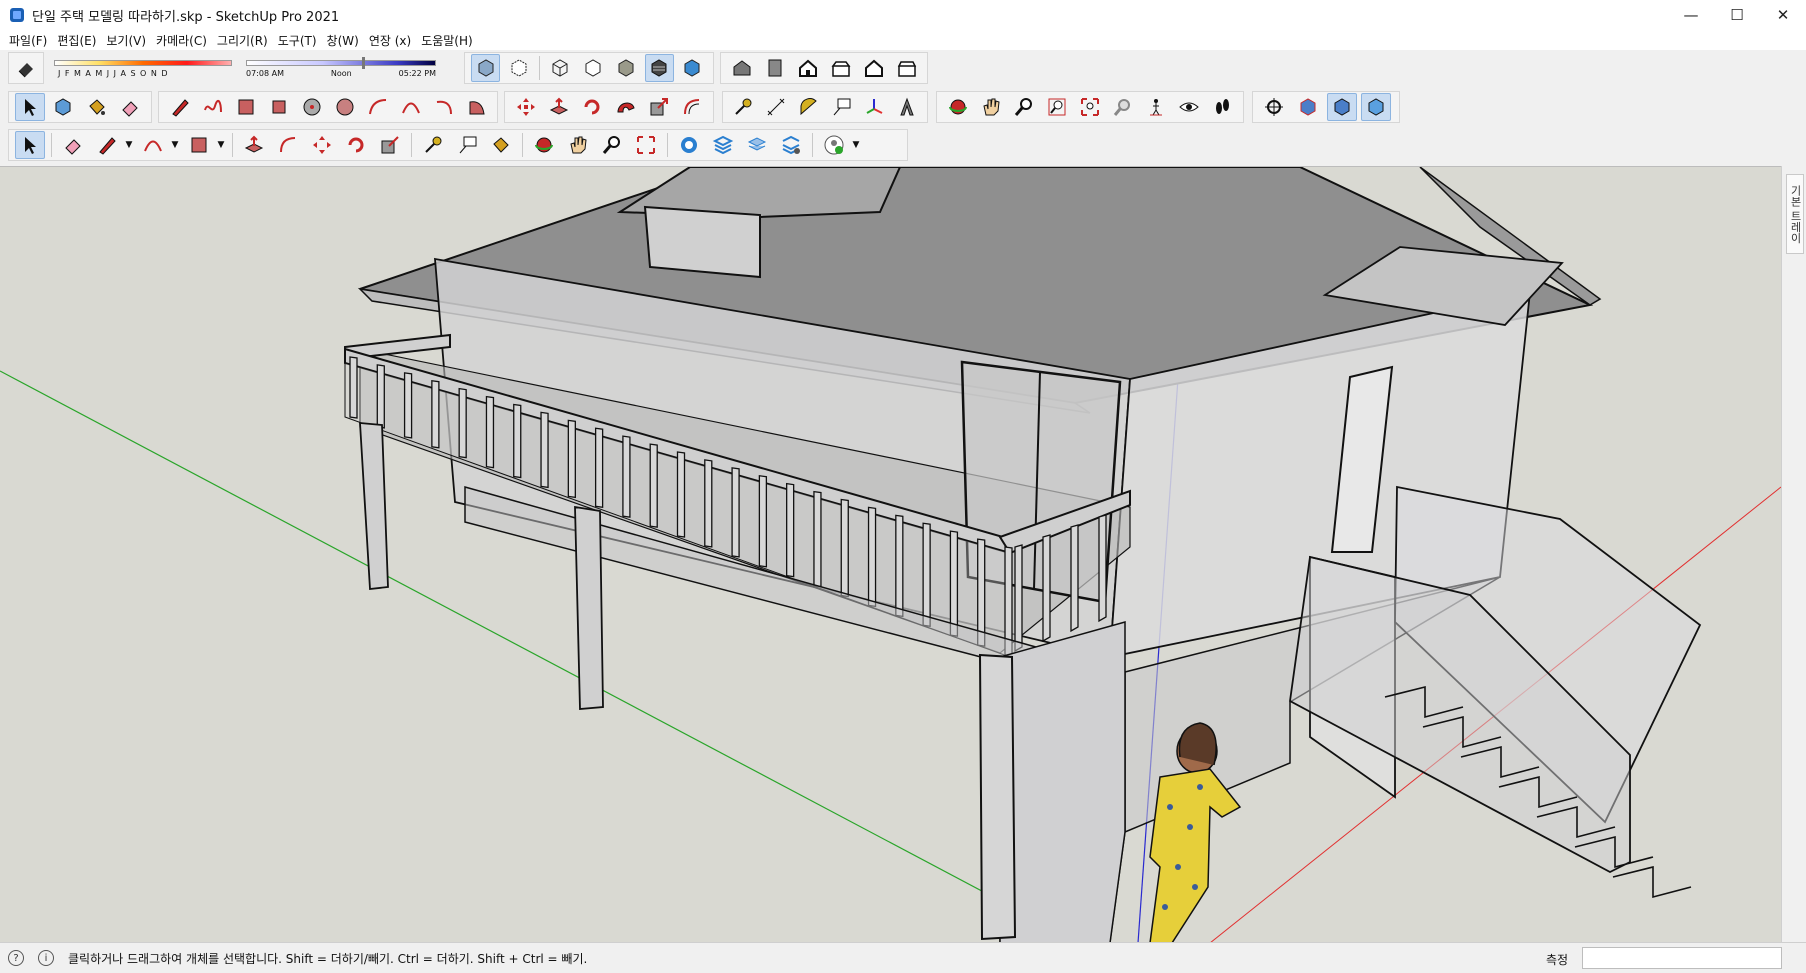 This screenshot has width=1806, height=973. What do you see at coordinates (390, 40) in the screenshot?
I see `menu-extensions: 연장 (x)` at bounding box center [390, 40].